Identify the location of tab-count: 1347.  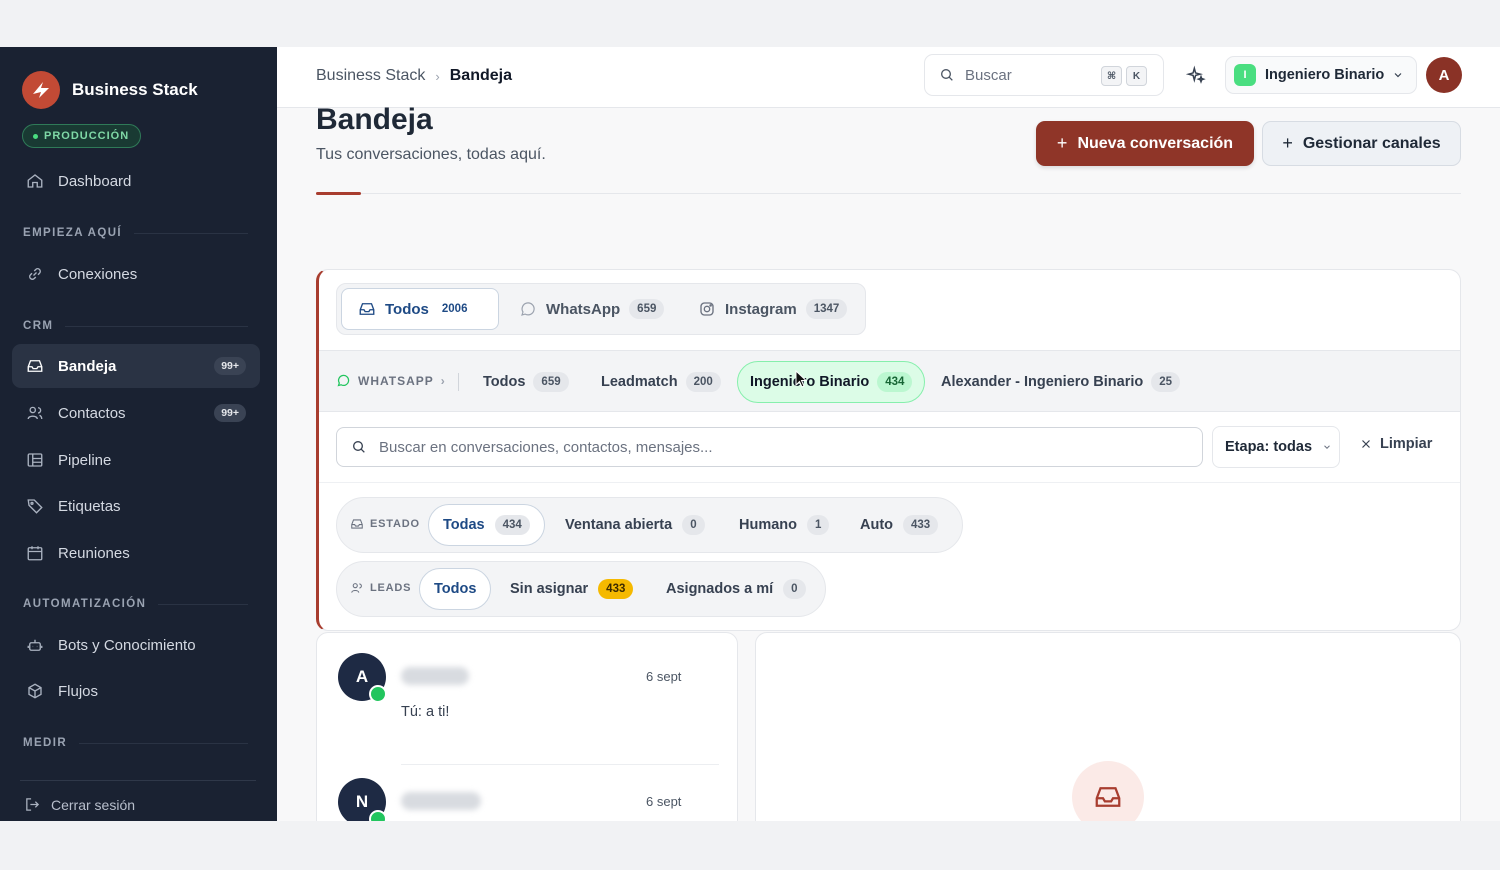
(826, 309).